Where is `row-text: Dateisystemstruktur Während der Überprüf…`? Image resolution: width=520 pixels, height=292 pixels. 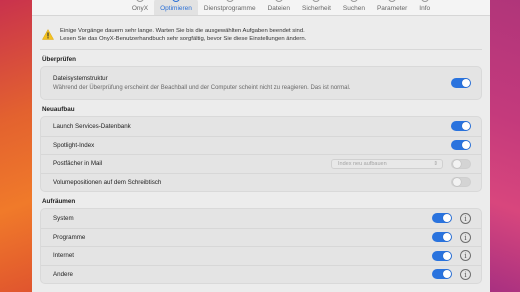 row-text: Dateisystemstruktur Während der Überprüf… is located at coordinates (202, 83).